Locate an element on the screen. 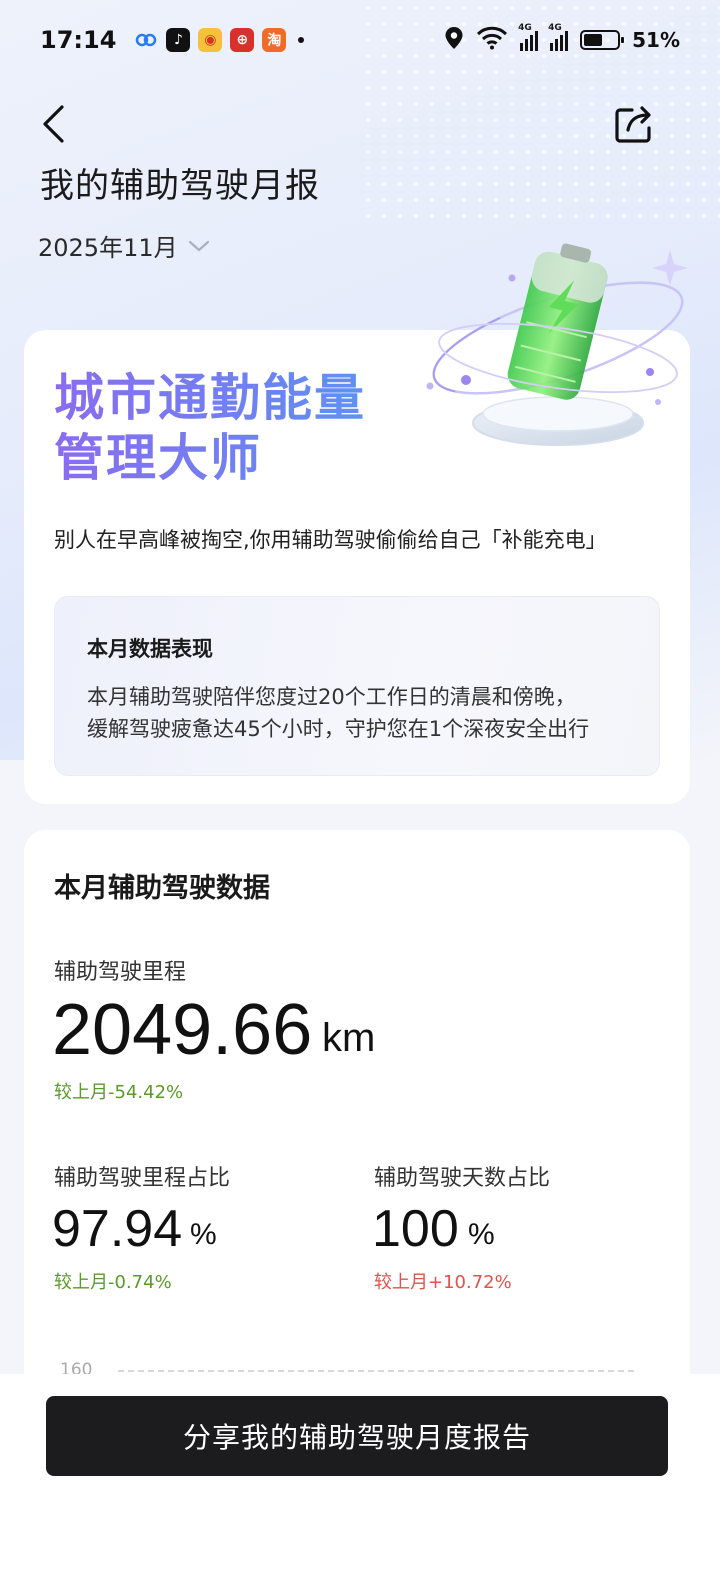 This screenshot has width=720, height=1584. battery-icon is located at coordinates (602, 40).